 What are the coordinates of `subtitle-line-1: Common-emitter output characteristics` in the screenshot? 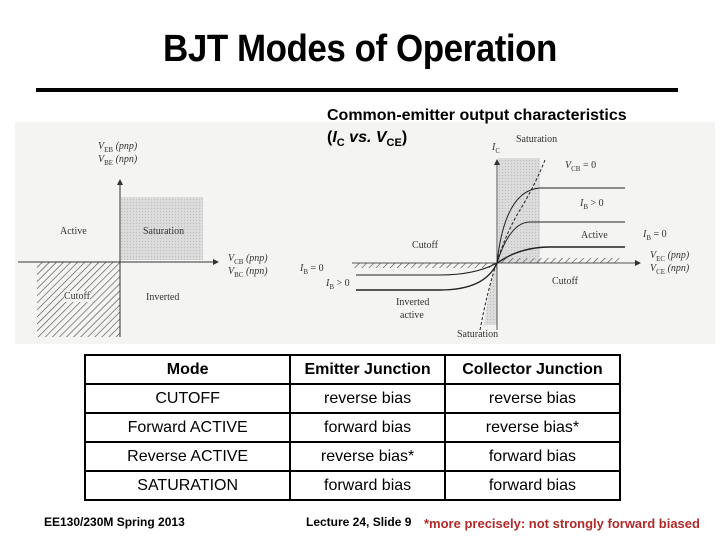 It's located at (477, 115).